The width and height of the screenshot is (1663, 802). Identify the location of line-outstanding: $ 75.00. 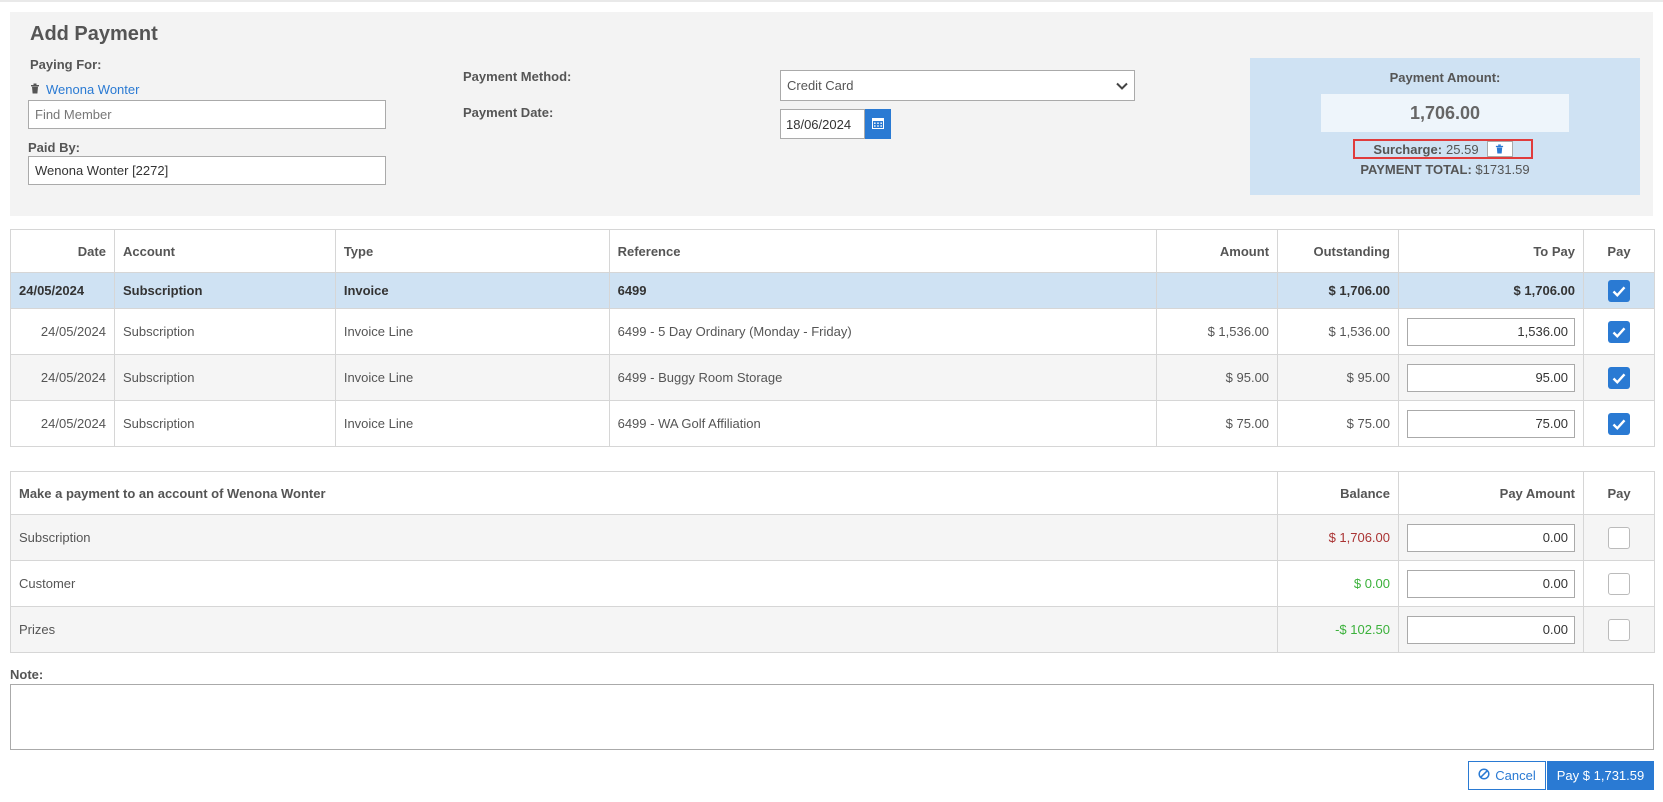
(1338, 423).